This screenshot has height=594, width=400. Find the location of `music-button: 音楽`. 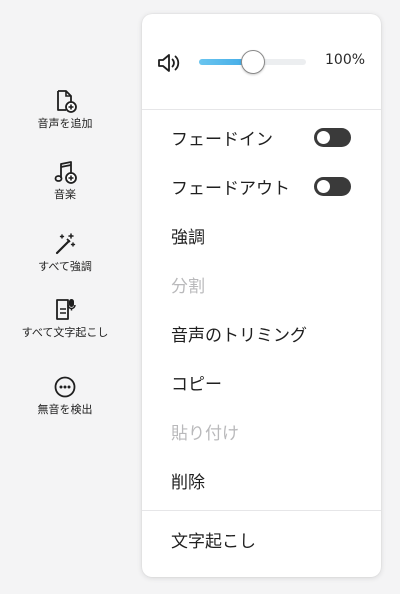

music-button: 音楽 is located at coordinates (65, 180).